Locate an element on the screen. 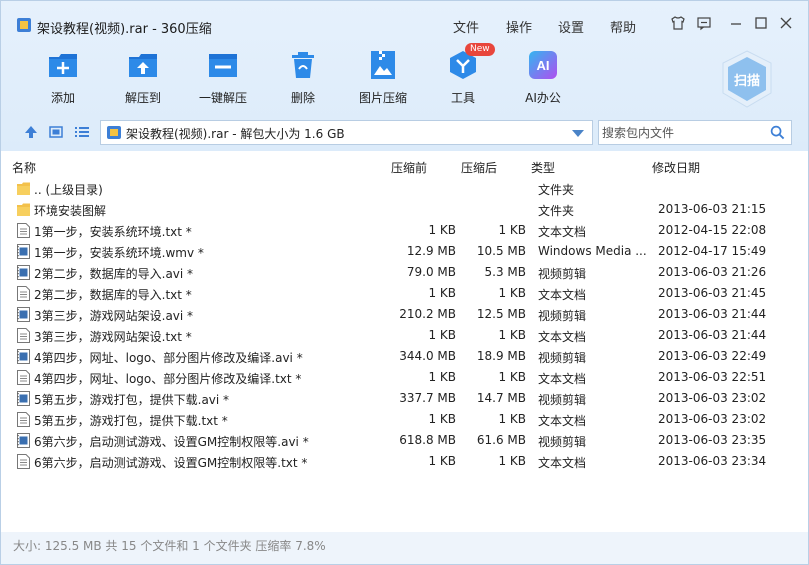  modified-date: 2013-06-03 21:26 is located at coordinates (712, 272).